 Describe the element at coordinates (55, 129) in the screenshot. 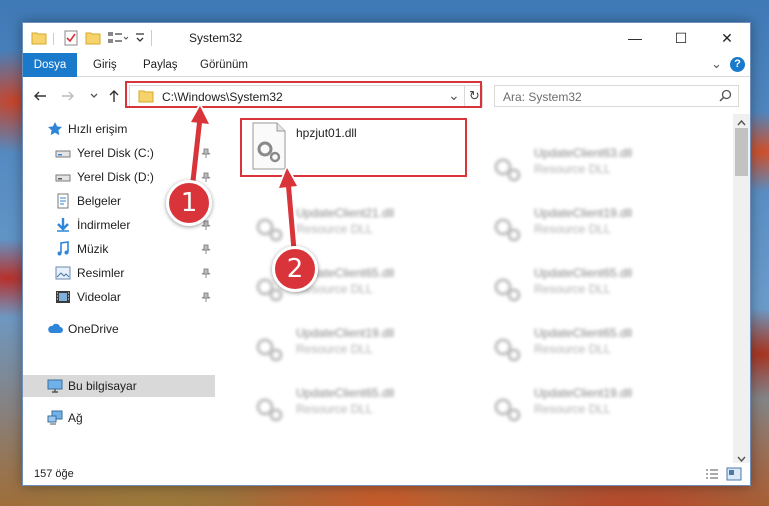

I see `star-icon` at that location.